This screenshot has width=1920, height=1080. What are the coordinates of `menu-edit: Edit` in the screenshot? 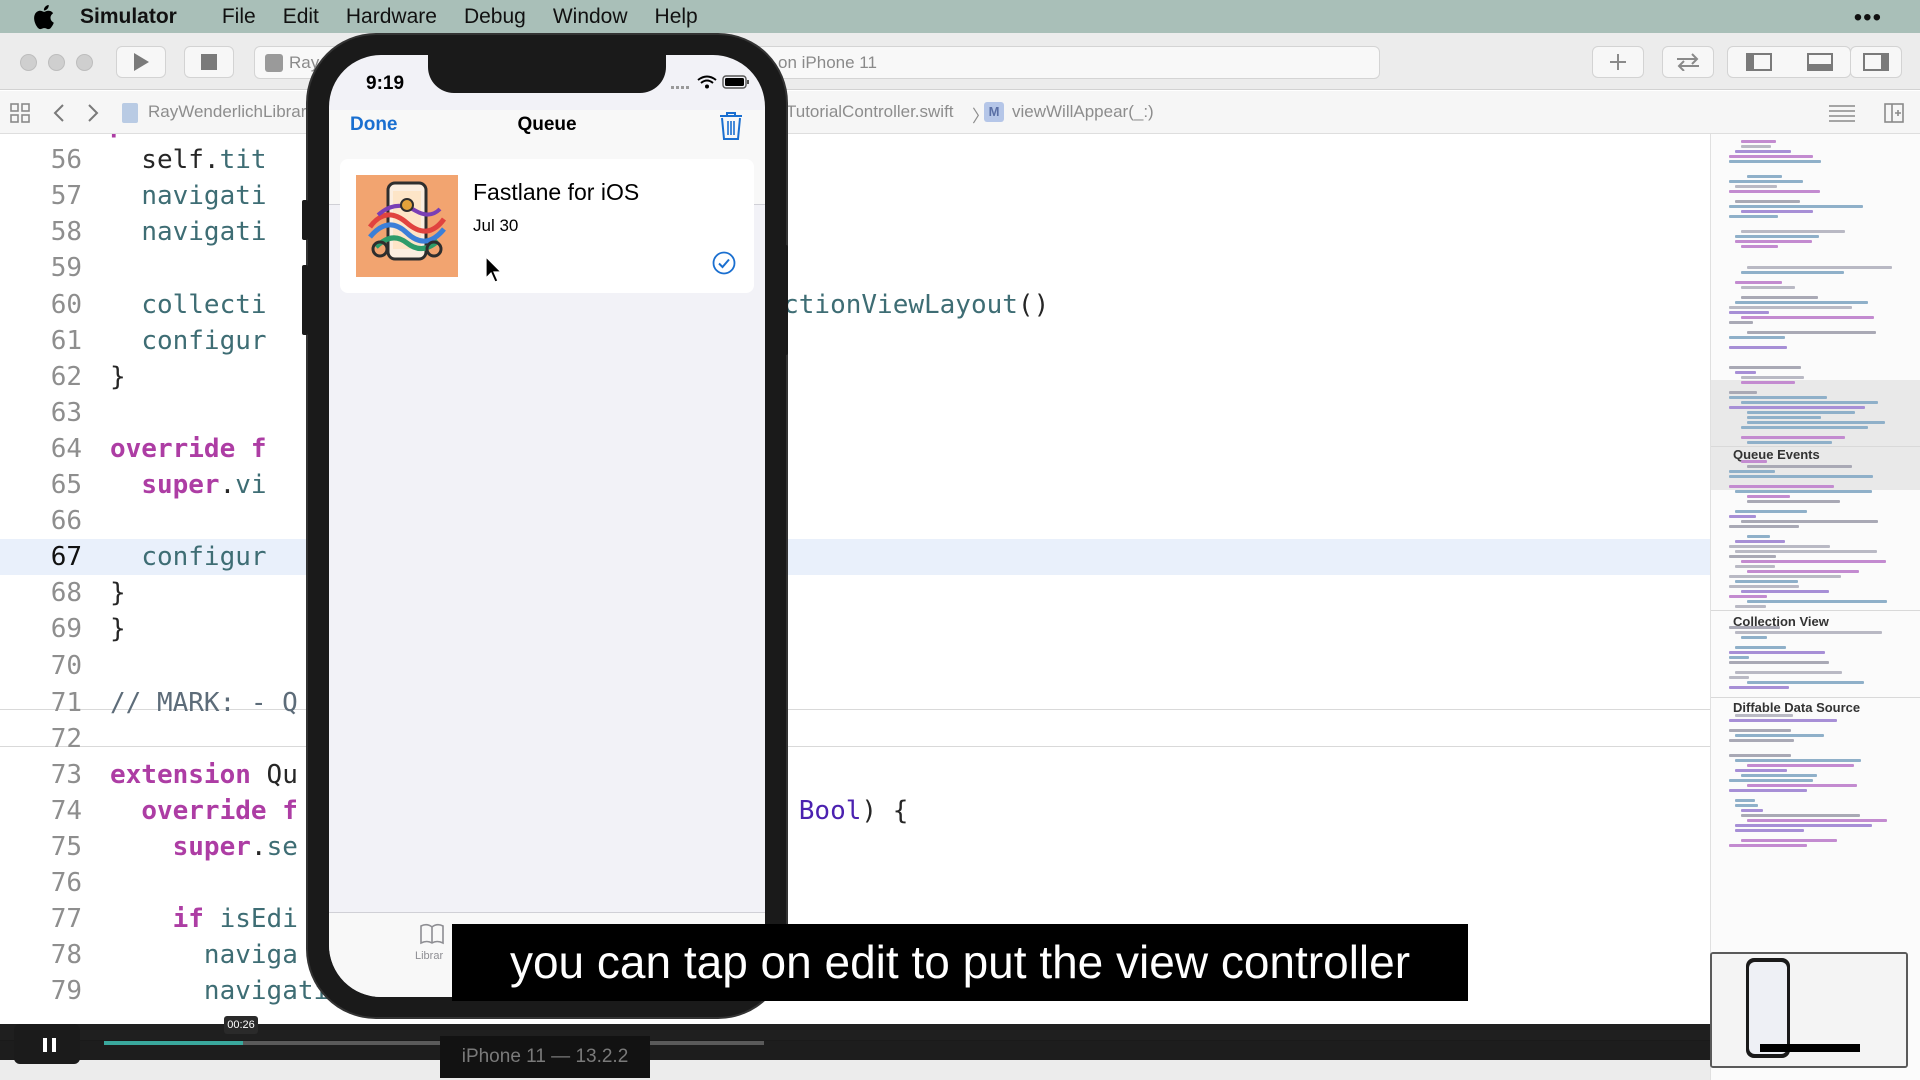 It's located at (301, 17).